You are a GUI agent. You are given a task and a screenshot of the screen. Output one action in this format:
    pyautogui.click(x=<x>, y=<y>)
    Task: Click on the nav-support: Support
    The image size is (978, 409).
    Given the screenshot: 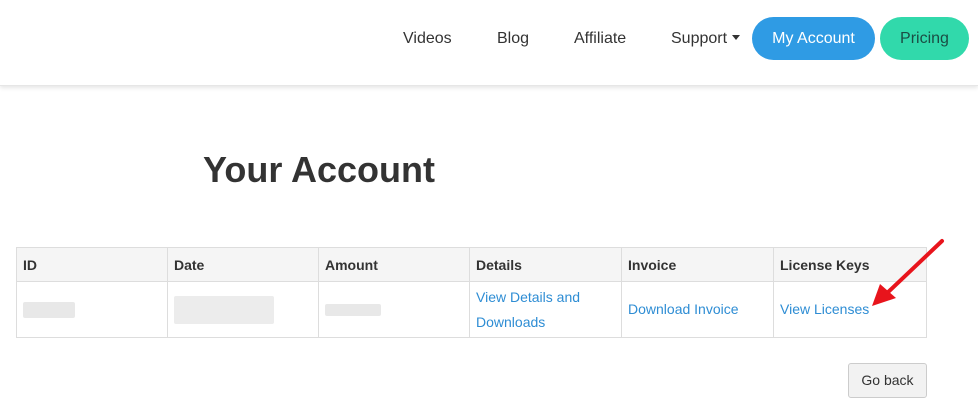 What is the action you would take?
    pyautogui.click(x=706, y=39)
    